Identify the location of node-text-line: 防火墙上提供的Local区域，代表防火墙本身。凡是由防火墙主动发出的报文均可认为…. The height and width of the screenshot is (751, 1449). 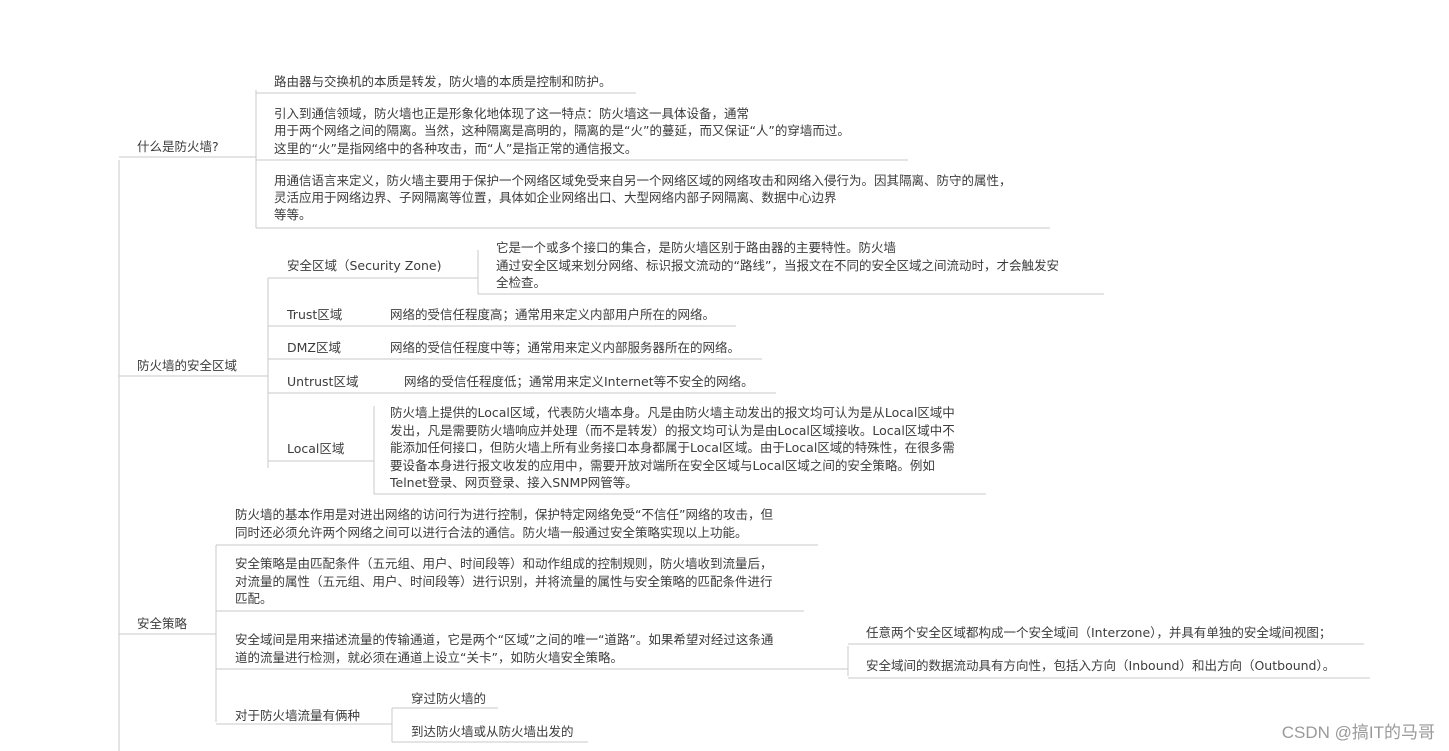
(672, 413).